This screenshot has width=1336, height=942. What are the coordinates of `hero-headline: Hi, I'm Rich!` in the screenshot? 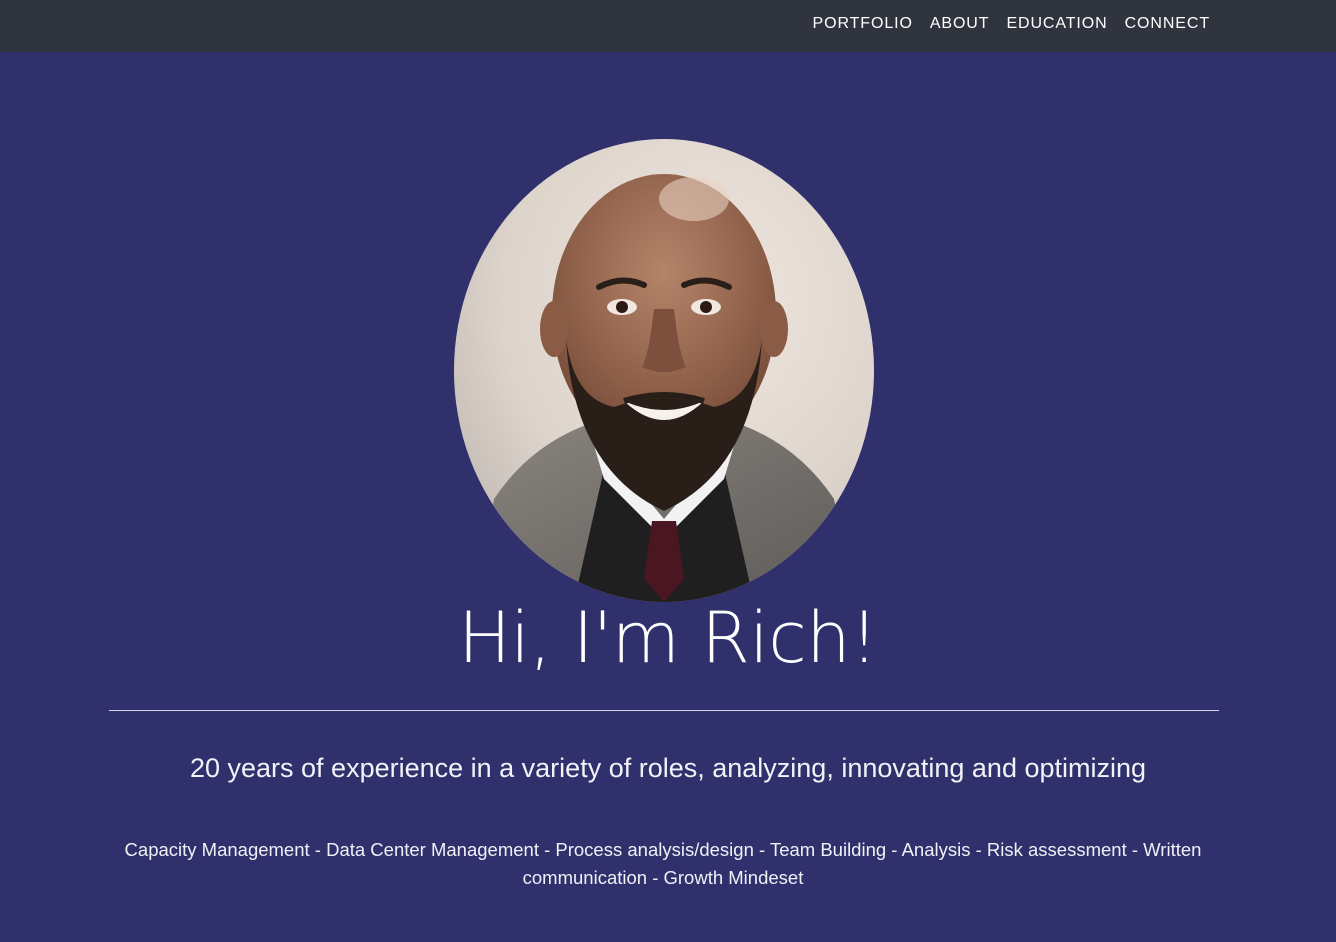 It's located at (668, 638).